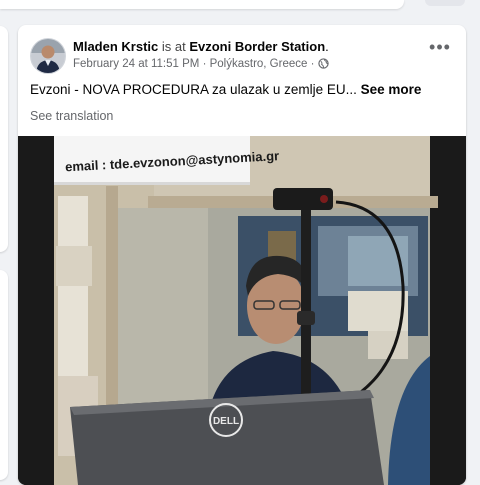 The image size is (480, 485). I want to click on globe-icon, so click(323, 66).